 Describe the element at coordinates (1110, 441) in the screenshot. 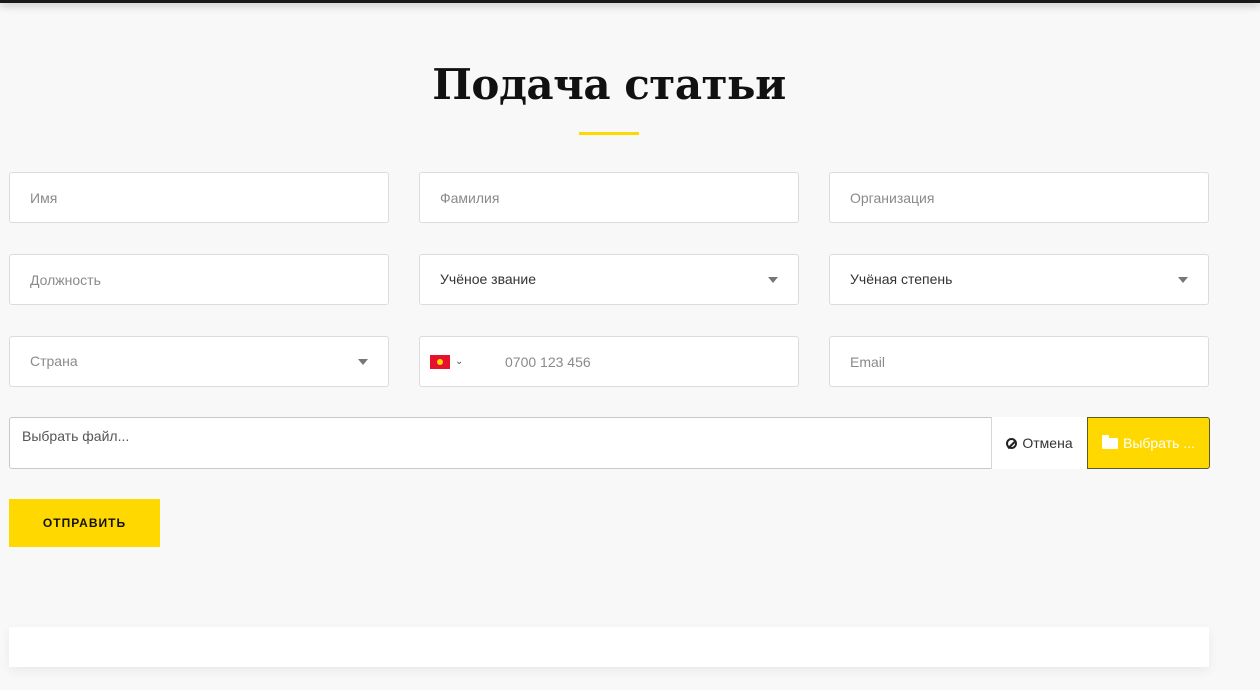

I see `folder-open-icon` at that location.